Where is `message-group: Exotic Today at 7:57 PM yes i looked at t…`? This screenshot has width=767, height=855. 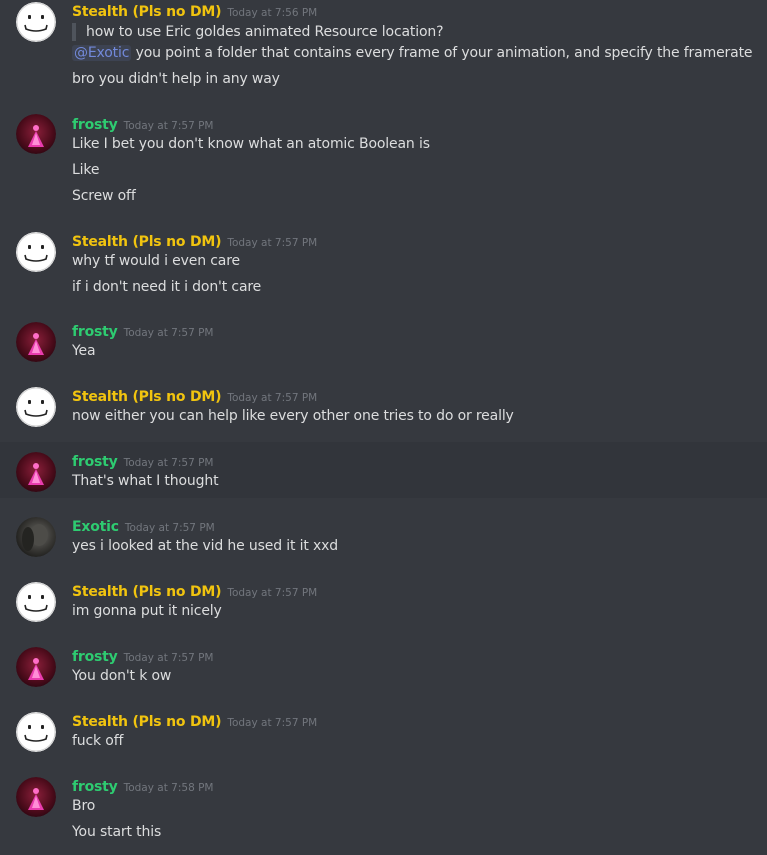 message-group: Exotic Today at 7:57 PM yes i looked at t… is located at coordinates (383, 539).